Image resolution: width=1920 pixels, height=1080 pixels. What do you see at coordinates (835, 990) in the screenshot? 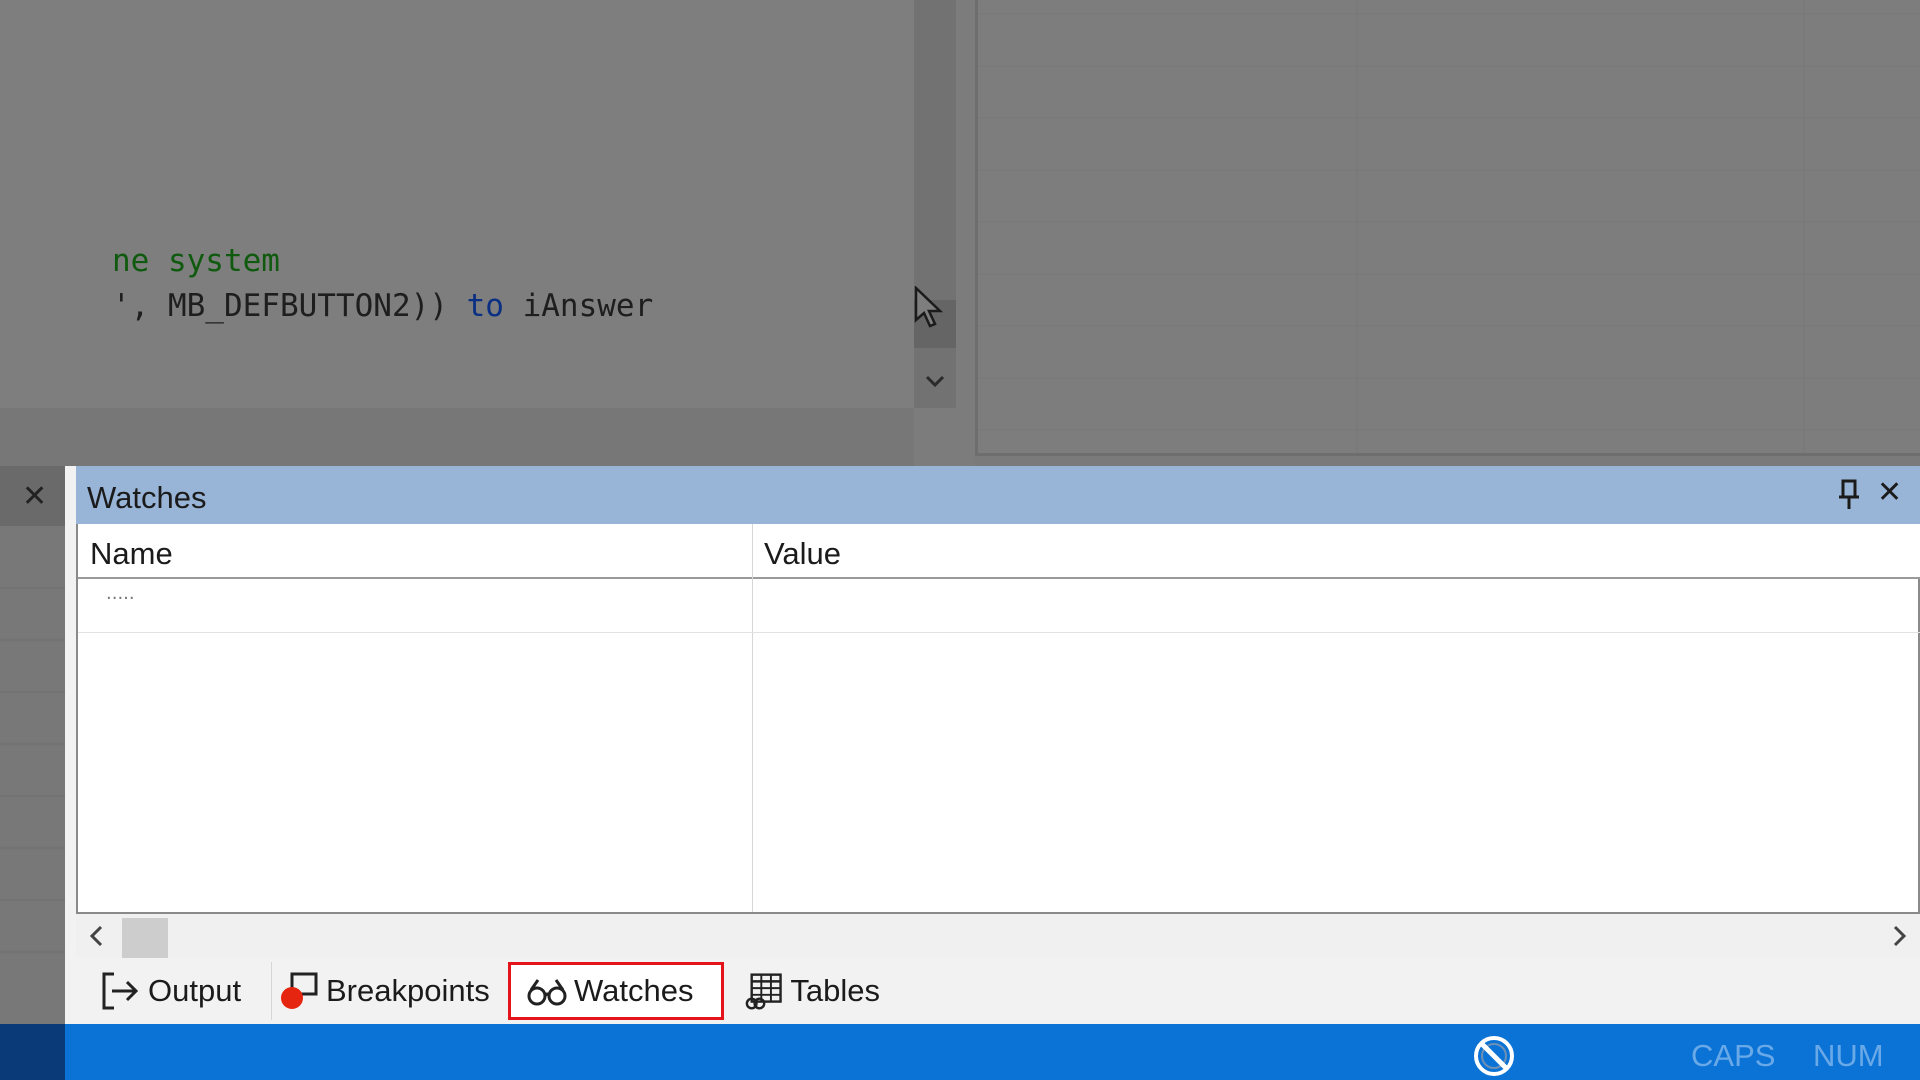
I see `tab-label: Tables` at bounding box center [835, 990].